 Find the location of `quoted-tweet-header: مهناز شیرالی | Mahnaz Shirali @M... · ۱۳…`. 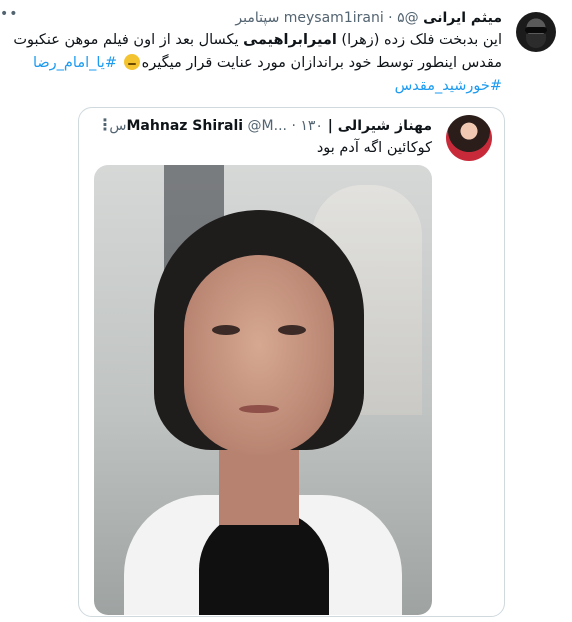

quoted-tweet-header: مهناز شیرالی | Mahnaz Shirali @M... · ۱۳… is located at coordinates (267, 126).